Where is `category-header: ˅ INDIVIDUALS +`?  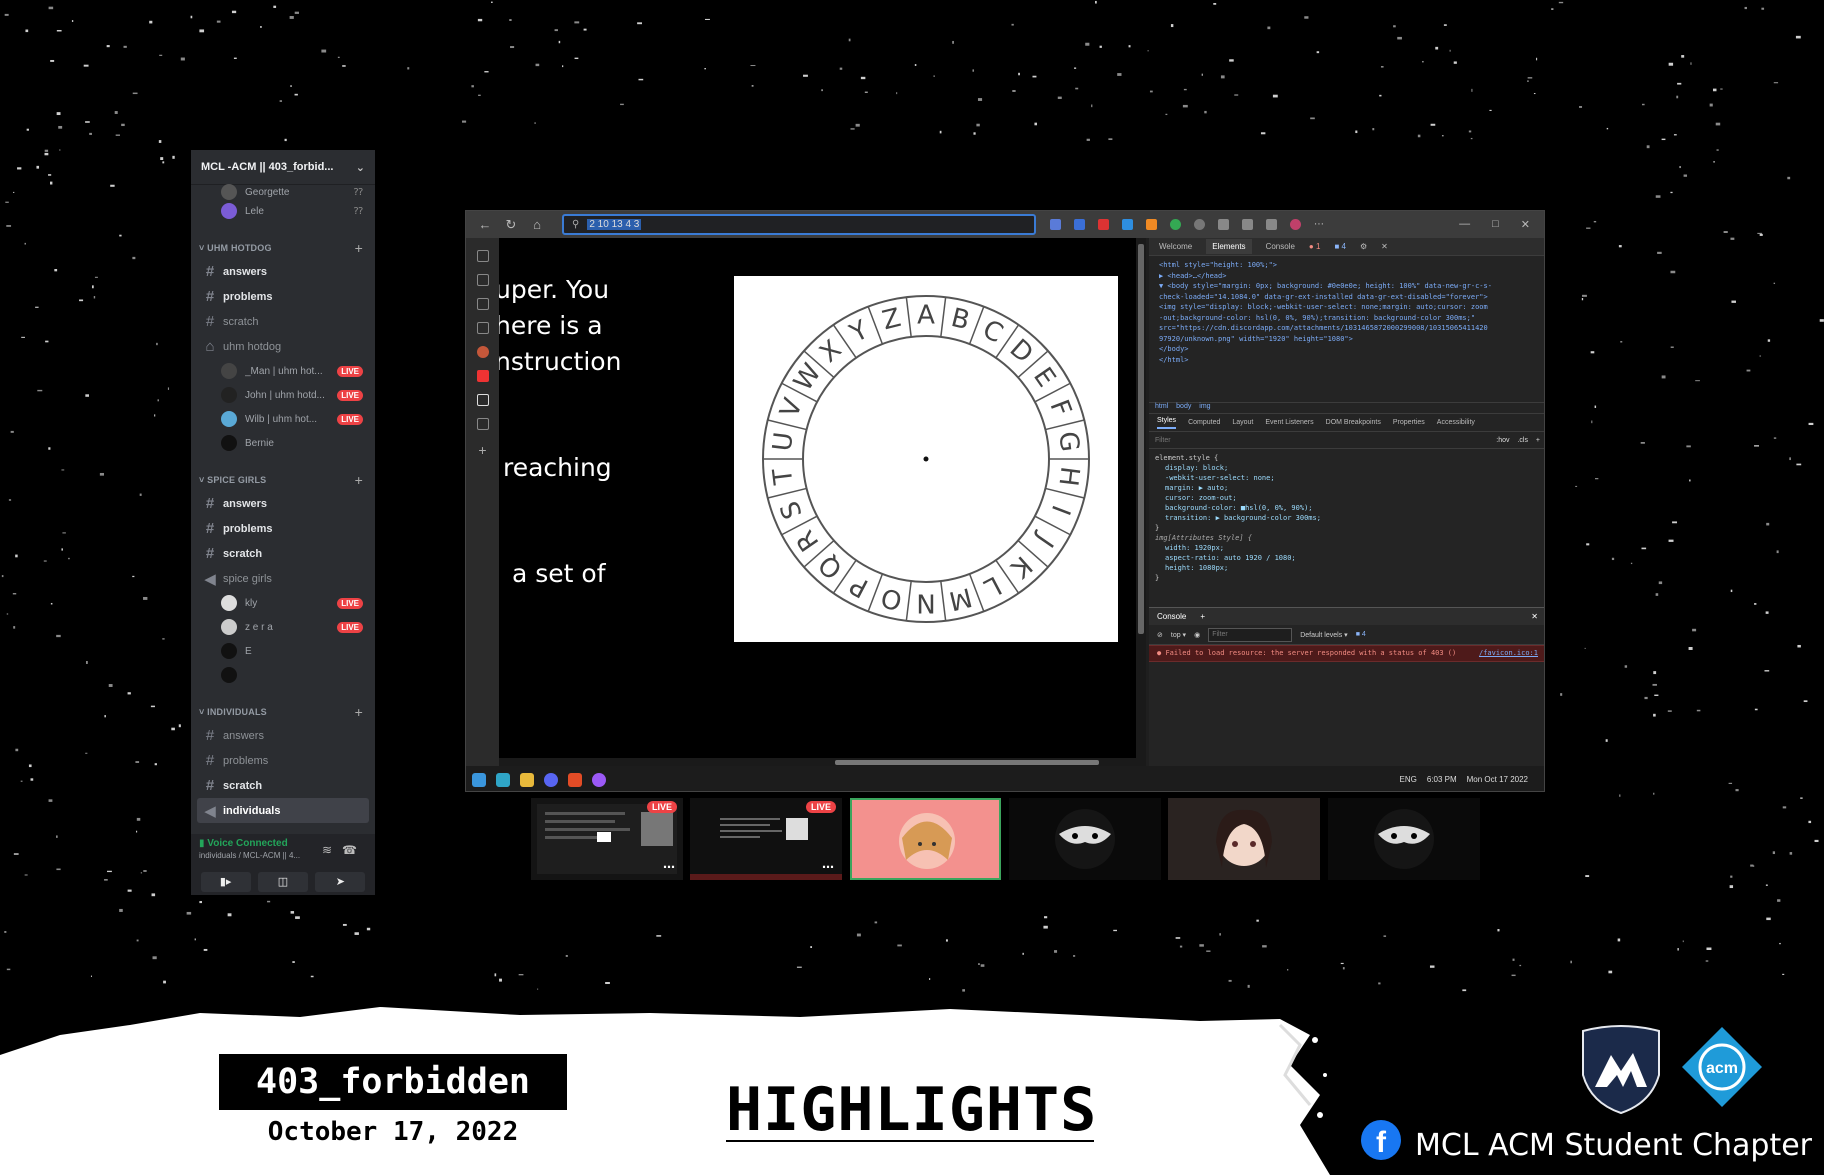 category-header: ˅ INDIVIDUALS + is located at coordinates (283, 712).